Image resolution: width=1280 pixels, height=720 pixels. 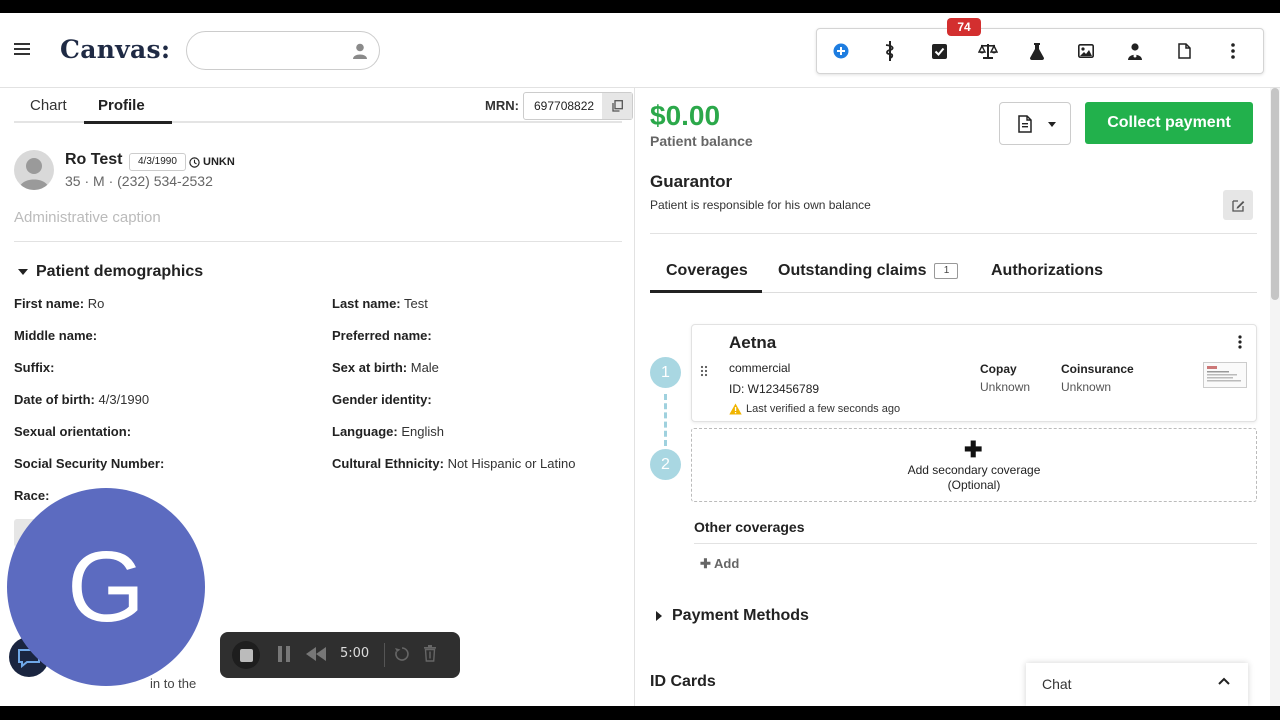 I want to click on canvas-logo: Canvas:, so click(x=115, y=49).